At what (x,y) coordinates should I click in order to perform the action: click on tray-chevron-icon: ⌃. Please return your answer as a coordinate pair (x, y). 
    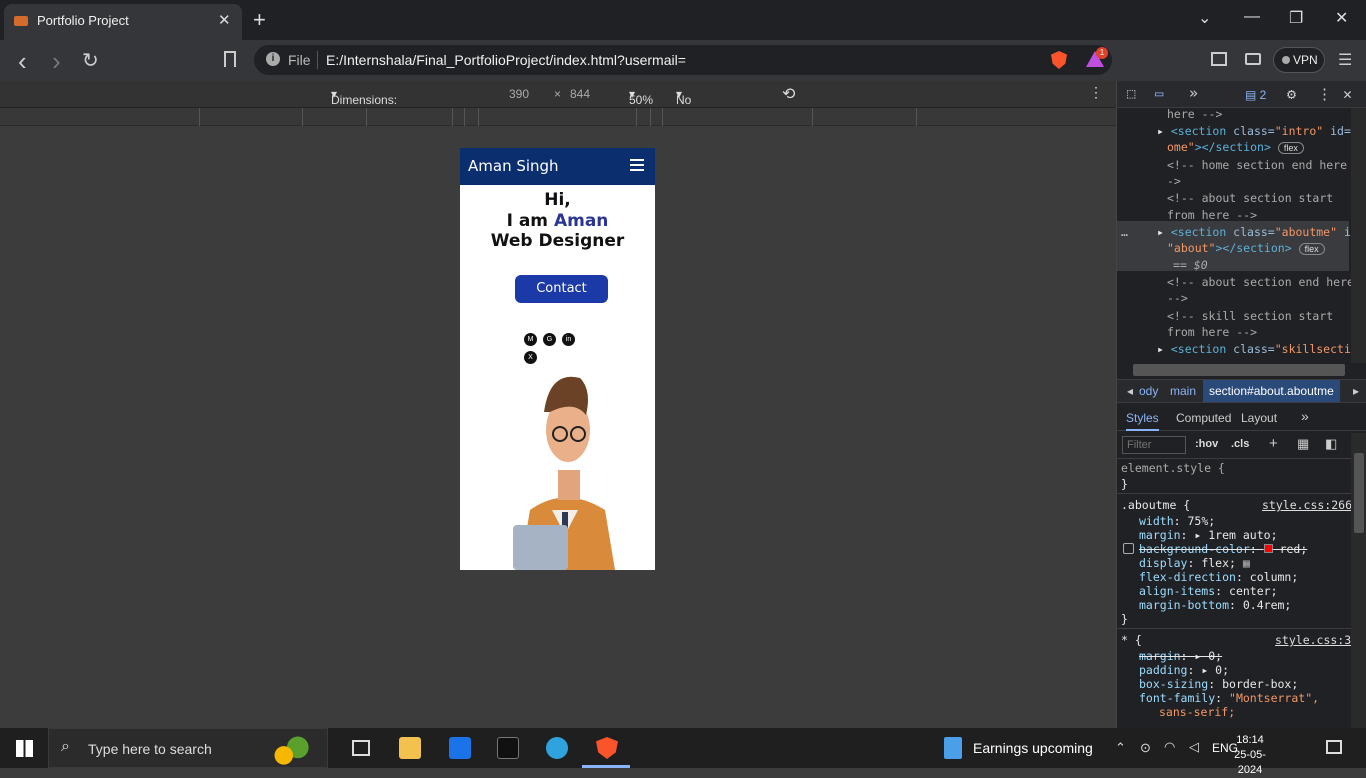
    Looking at the image, I should click on (1120, 748).